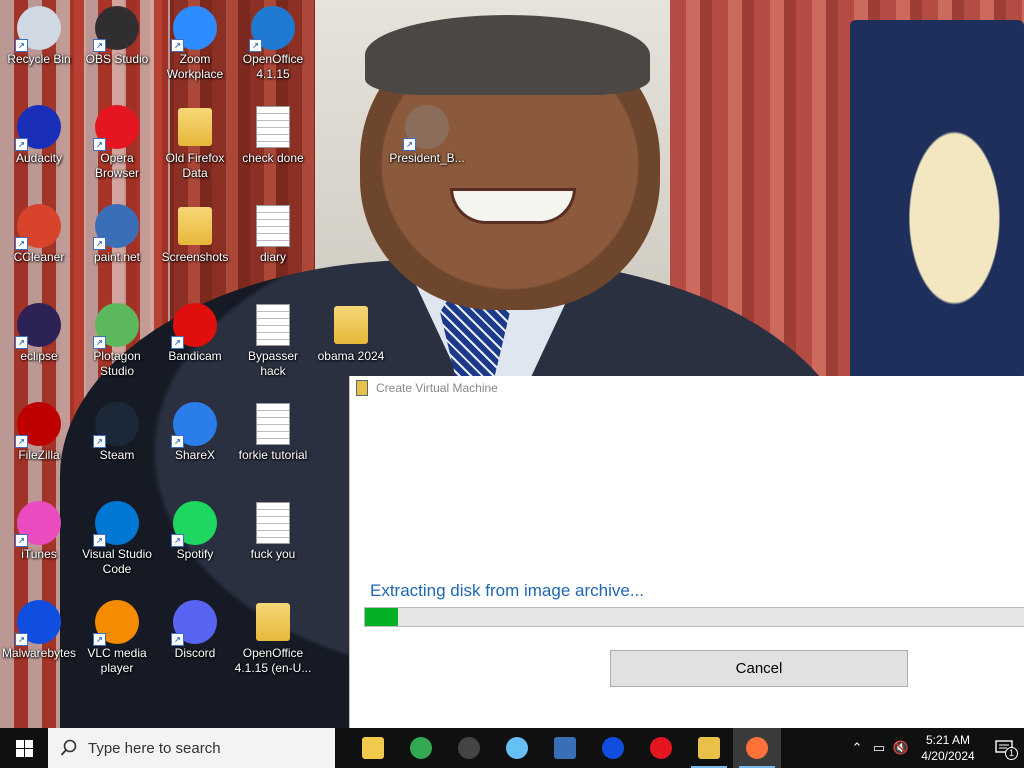 The height and width of the screenshot is (768, 1024). What do you see at coordinates (901, 748) in the screenshot?
I see `volume-muted-icon: 🔇` at bounding box center [901, 748].